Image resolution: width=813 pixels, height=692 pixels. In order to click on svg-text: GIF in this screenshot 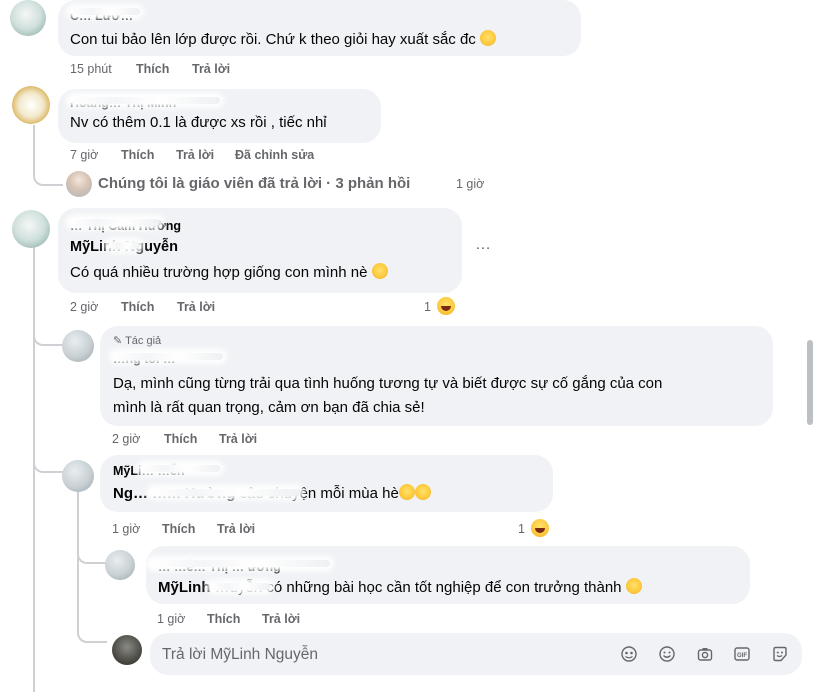, I will do `click(742, 656)`.